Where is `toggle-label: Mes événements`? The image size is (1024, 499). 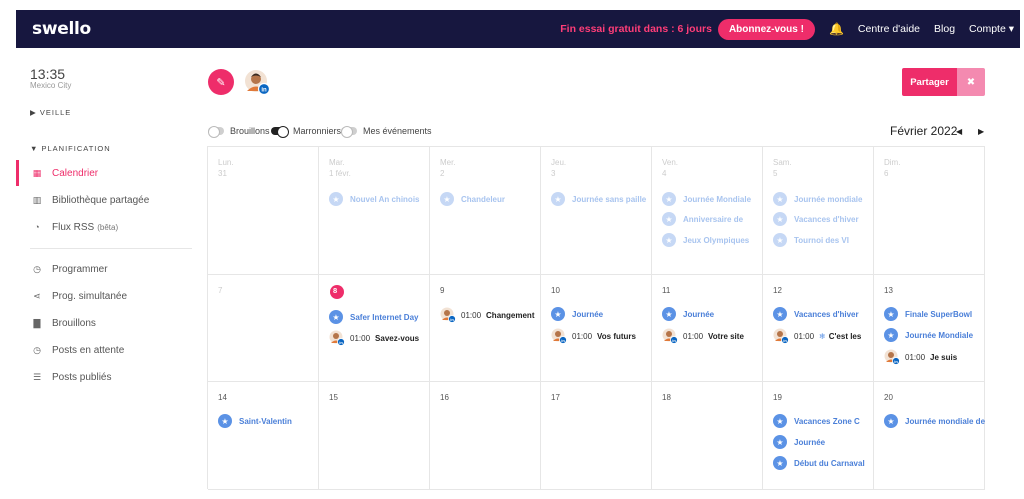 toggle-label: Mes événements is located at coordinates (397, 131).